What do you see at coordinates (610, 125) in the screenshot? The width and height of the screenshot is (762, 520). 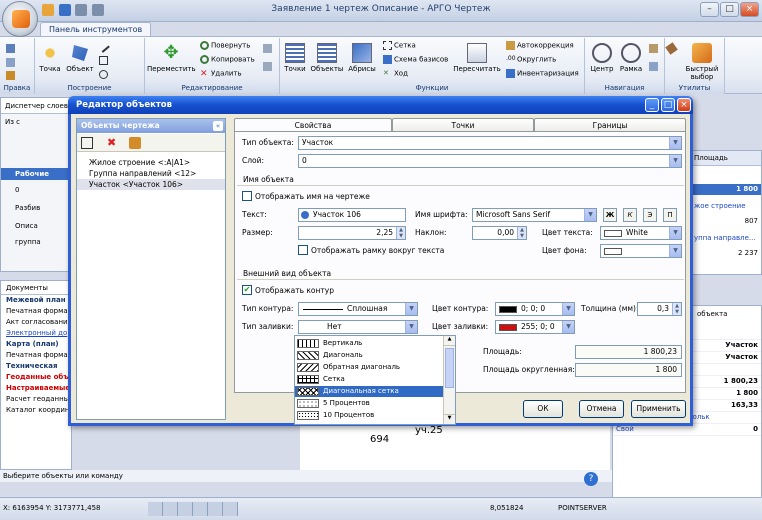 I see `tab-borders: Границы` at bounding box center [610, 125].